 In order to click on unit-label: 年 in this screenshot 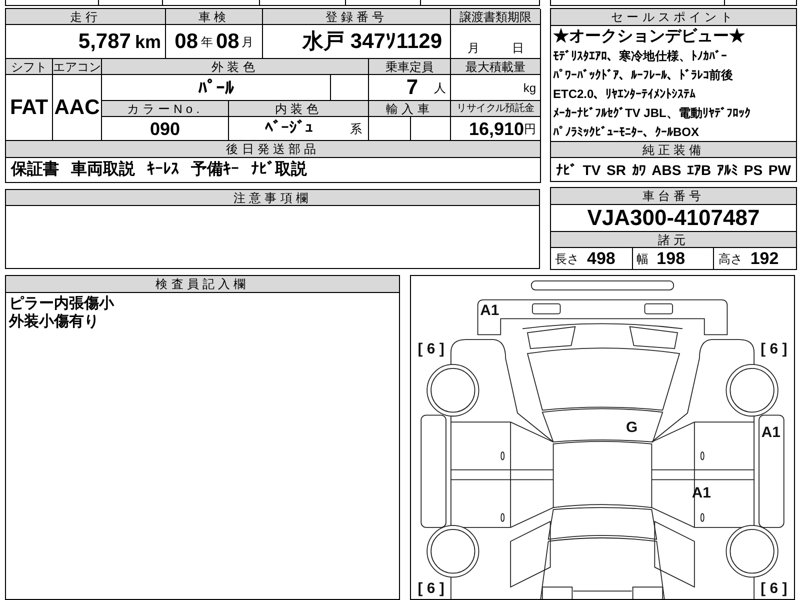, I will do `click(207, 42)`.